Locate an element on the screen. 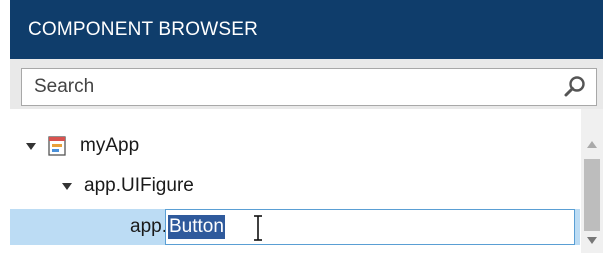  scroll-up-icon is located at coordinates (592, 144).